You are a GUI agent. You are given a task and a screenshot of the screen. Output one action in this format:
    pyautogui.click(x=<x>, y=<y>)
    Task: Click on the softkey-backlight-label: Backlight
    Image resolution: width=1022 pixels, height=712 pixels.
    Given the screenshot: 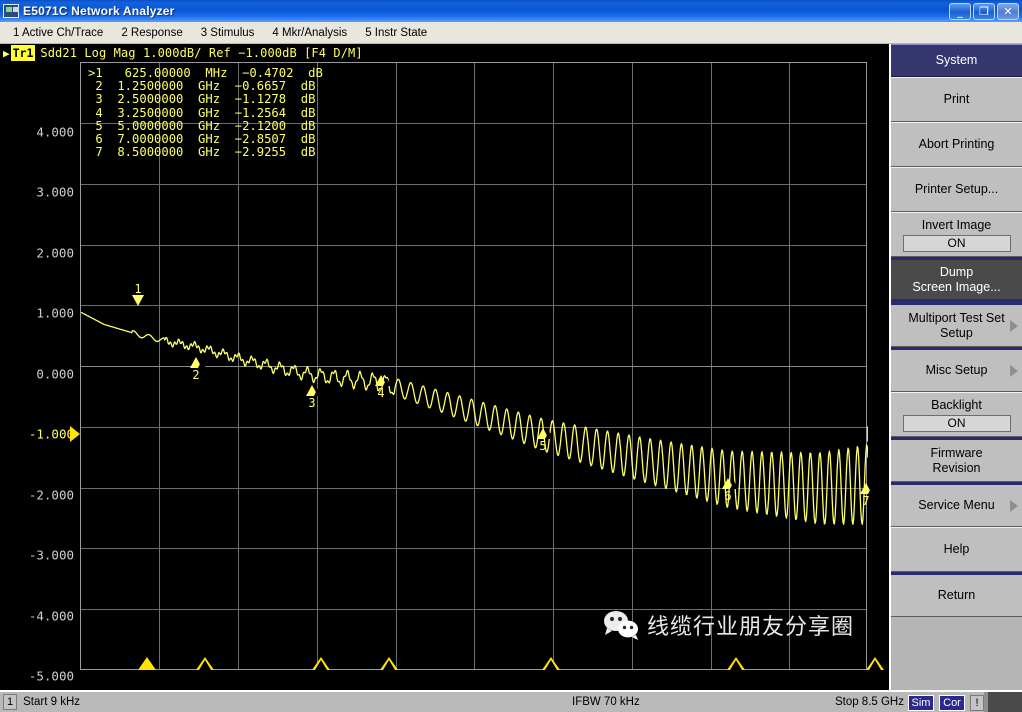 What is the action you would take?
    pyautogui.click(x=956, y=404)
    